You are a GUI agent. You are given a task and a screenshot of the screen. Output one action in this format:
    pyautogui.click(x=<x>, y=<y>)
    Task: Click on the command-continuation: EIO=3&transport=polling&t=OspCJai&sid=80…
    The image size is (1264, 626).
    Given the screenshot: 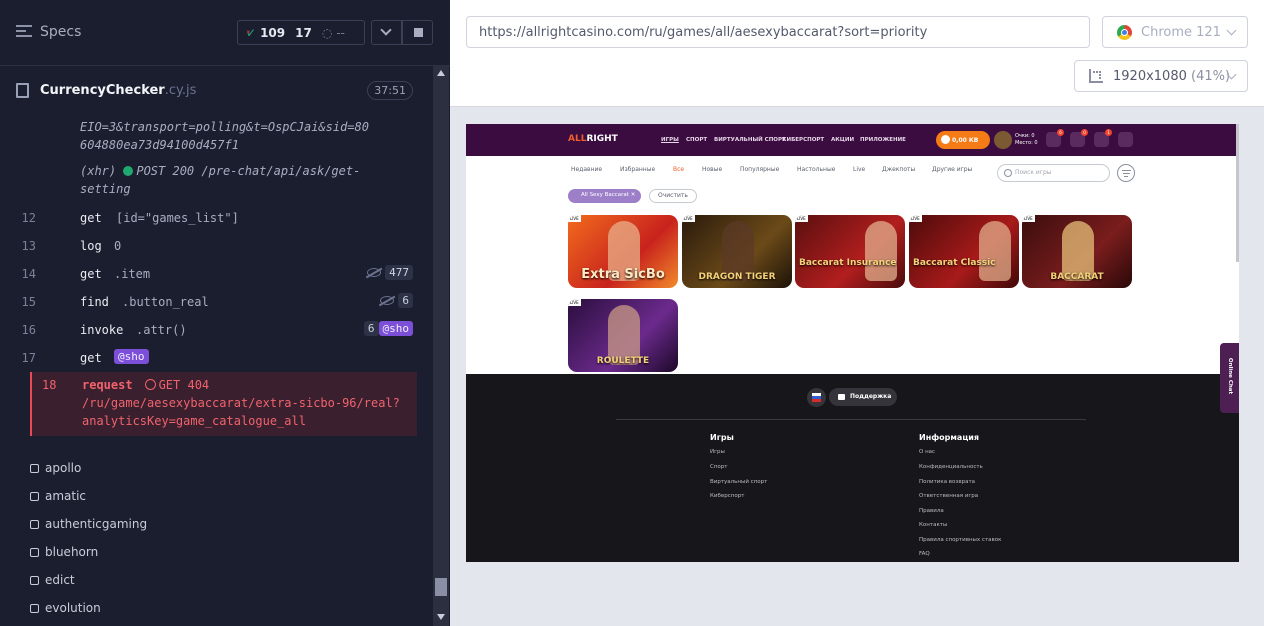 What is the action you would take?
    pyautogui.click(x=224, y=136)
    